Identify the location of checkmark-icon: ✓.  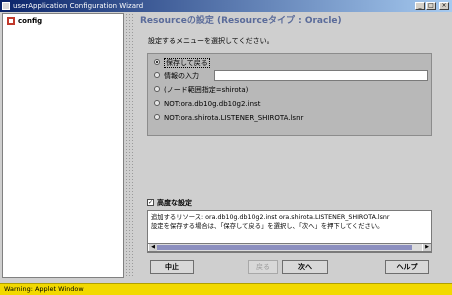
(150, 202).